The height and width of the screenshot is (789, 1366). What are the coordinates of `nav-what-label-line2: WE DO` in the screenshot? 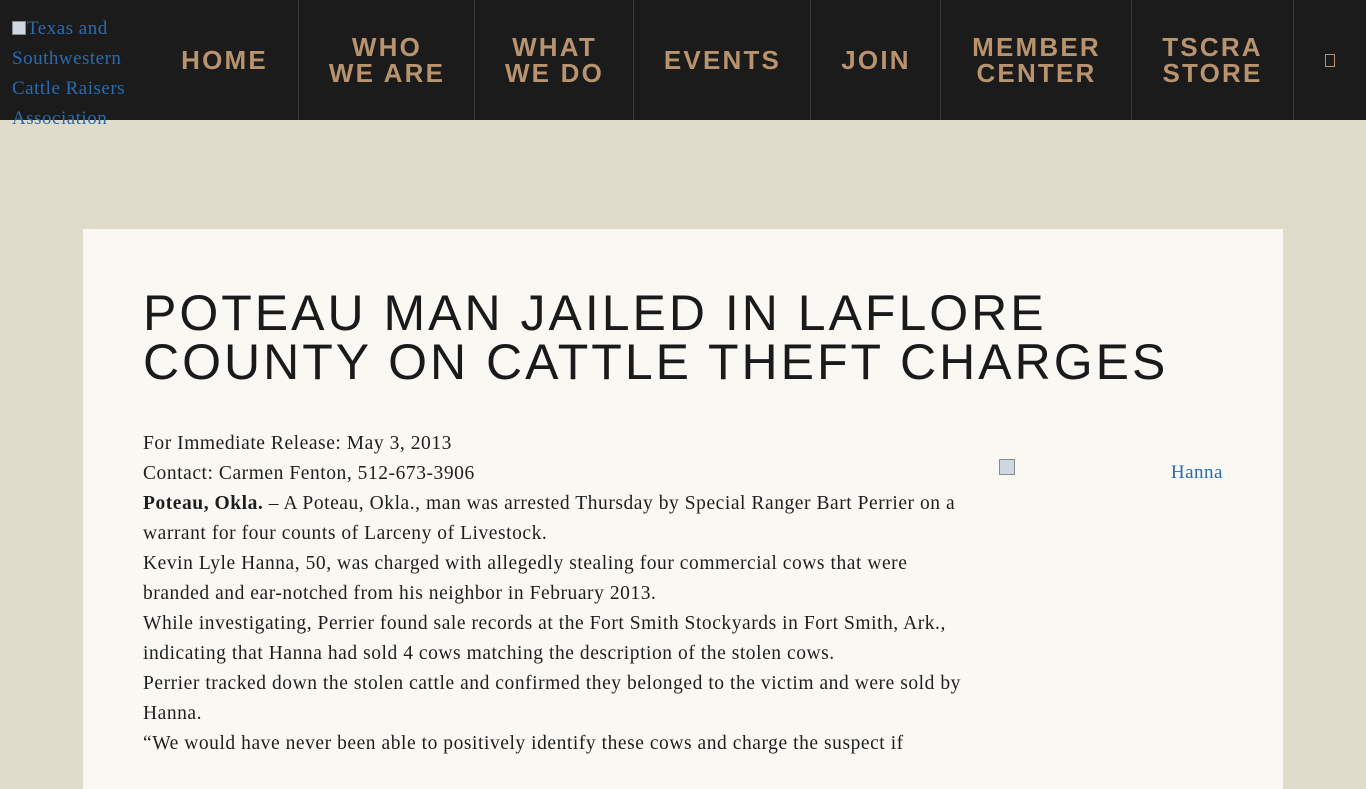 It's located at (554, 73).